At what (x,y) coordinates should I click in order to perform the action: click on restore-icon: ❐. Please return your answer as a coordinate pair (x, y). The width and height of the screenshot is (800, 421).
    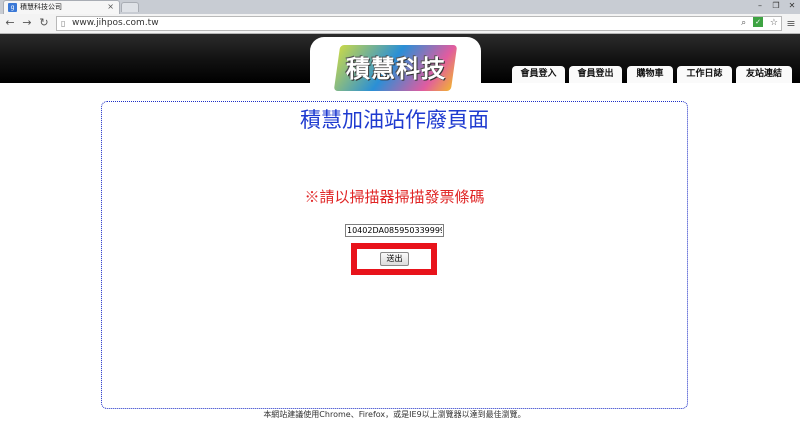
    Looking at the image, I should click on (776, 6).